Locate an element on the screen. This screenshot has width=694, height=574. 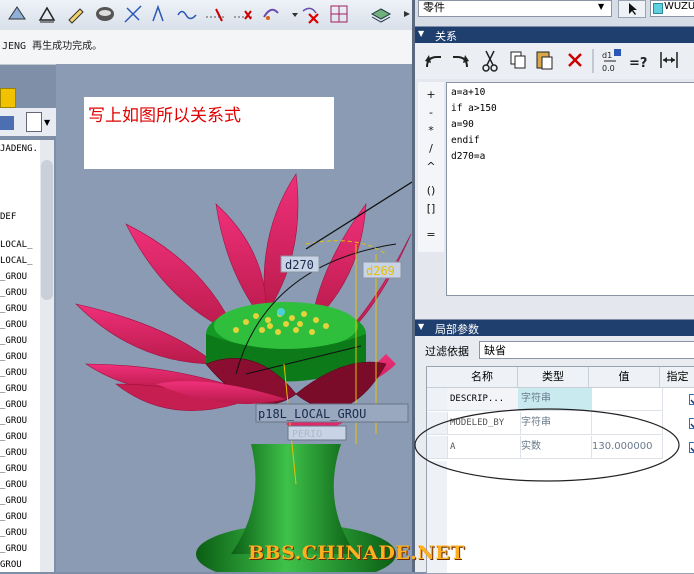
plus-operator: + is located at coordinates (431, 94).